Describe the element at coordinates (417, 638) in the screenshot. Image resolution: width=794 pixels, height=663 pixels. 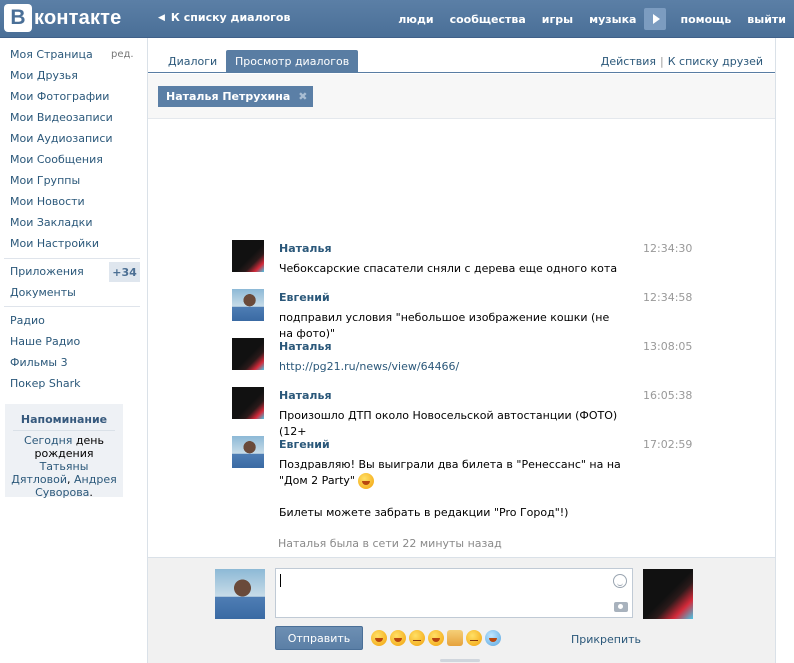
I see `rolling-eyes-emoji-icon` at that location.